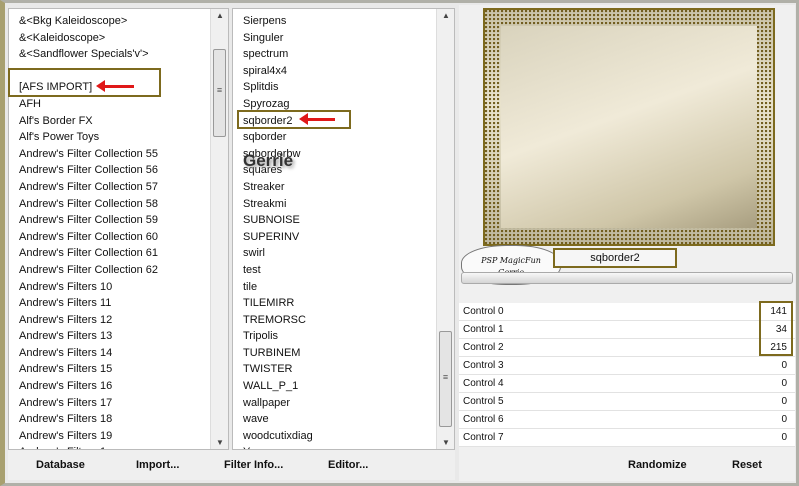 Image resolution: width=799 pixels, height=486 pixels. I want to click on category-item: &<Sandflower Specials'v'>, so click(109, 54).